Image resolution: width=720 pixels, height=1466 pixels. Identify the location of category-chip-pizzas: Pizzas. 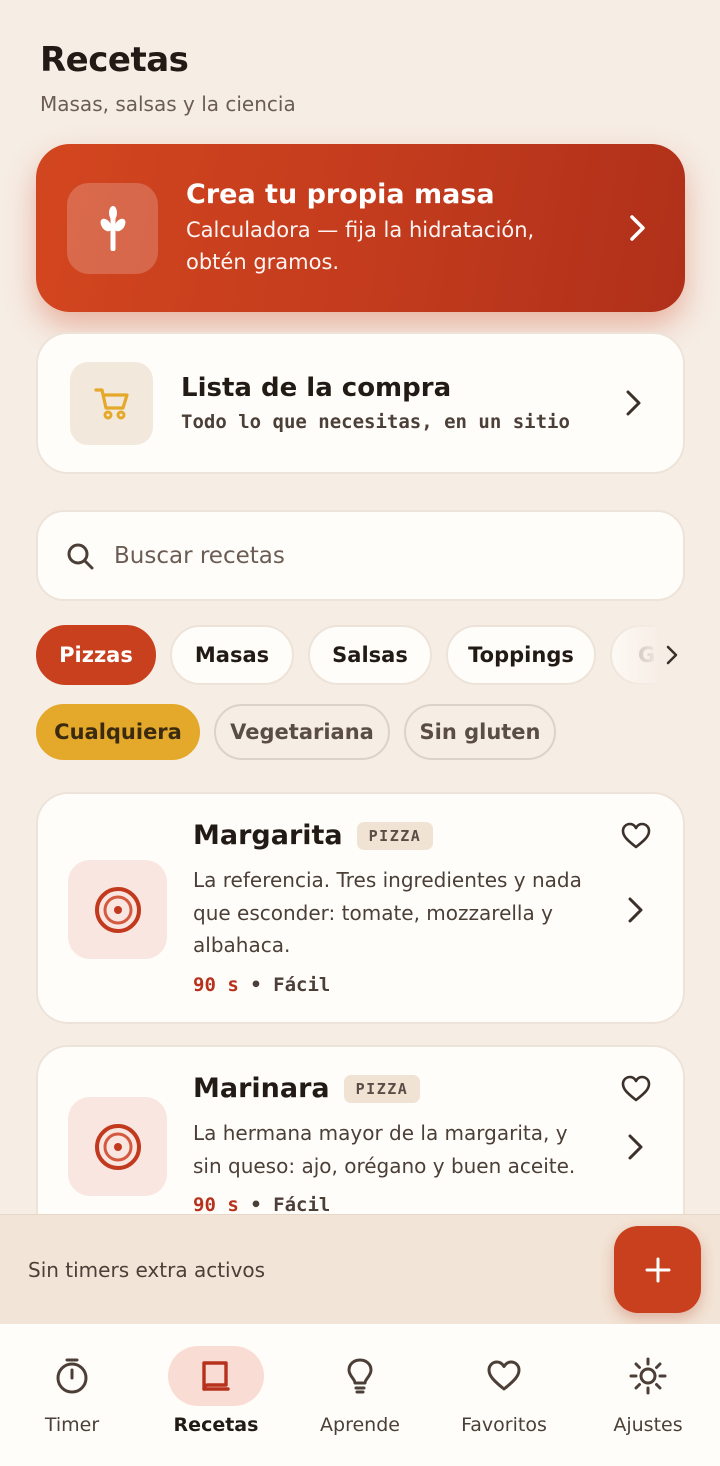
(96, 655).